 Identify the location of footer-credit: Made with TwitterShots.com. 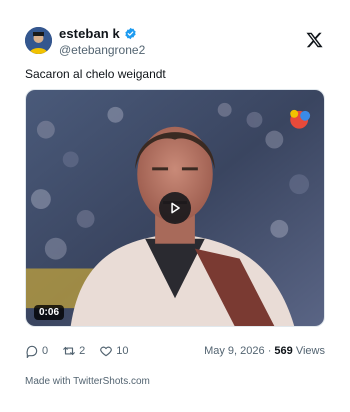
(87, 381).